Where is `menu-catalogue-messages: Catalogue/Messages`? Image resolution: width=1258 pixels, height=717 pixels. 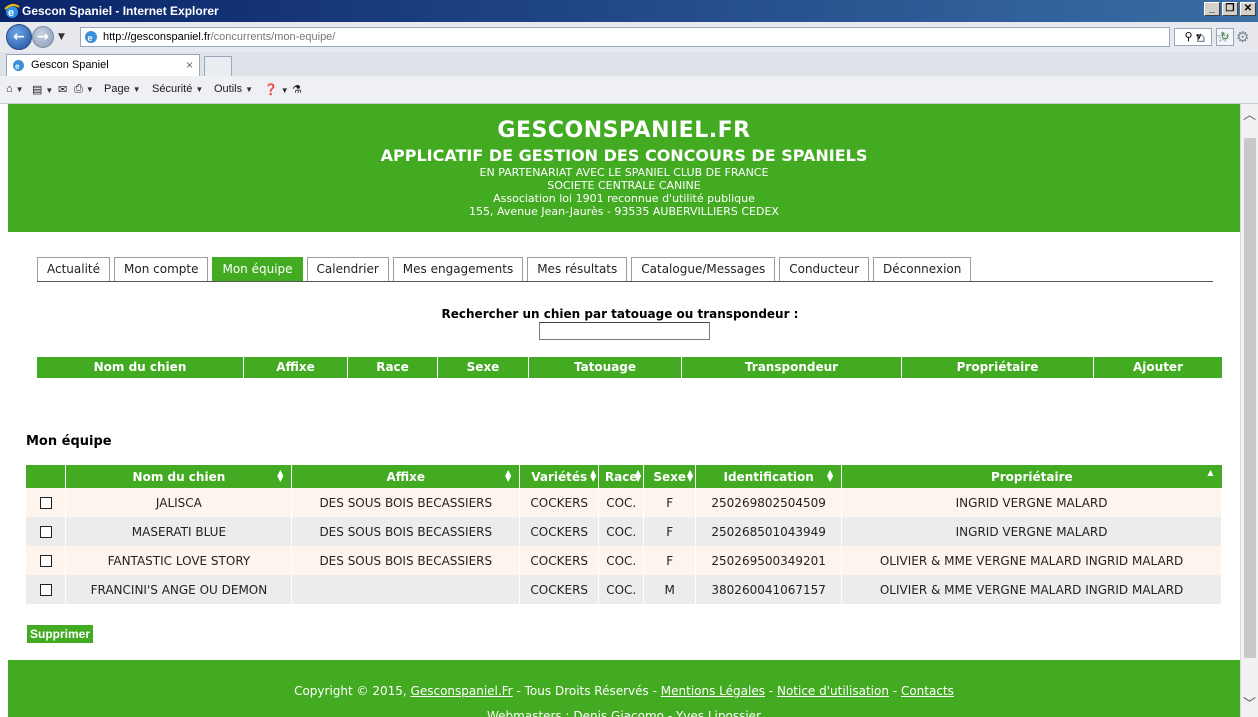 menu-catalogue-messages: Catalogue/Messages is located at coordinates (703, 269).